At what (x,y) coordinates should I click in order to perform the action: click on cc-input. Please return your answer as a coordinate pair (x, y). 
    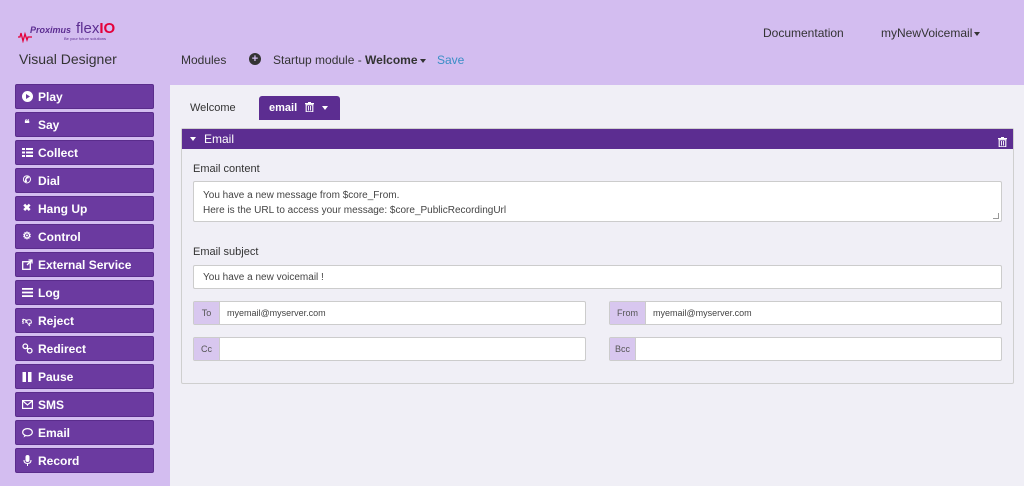
    Looking at the image, I should click on (402, 349).